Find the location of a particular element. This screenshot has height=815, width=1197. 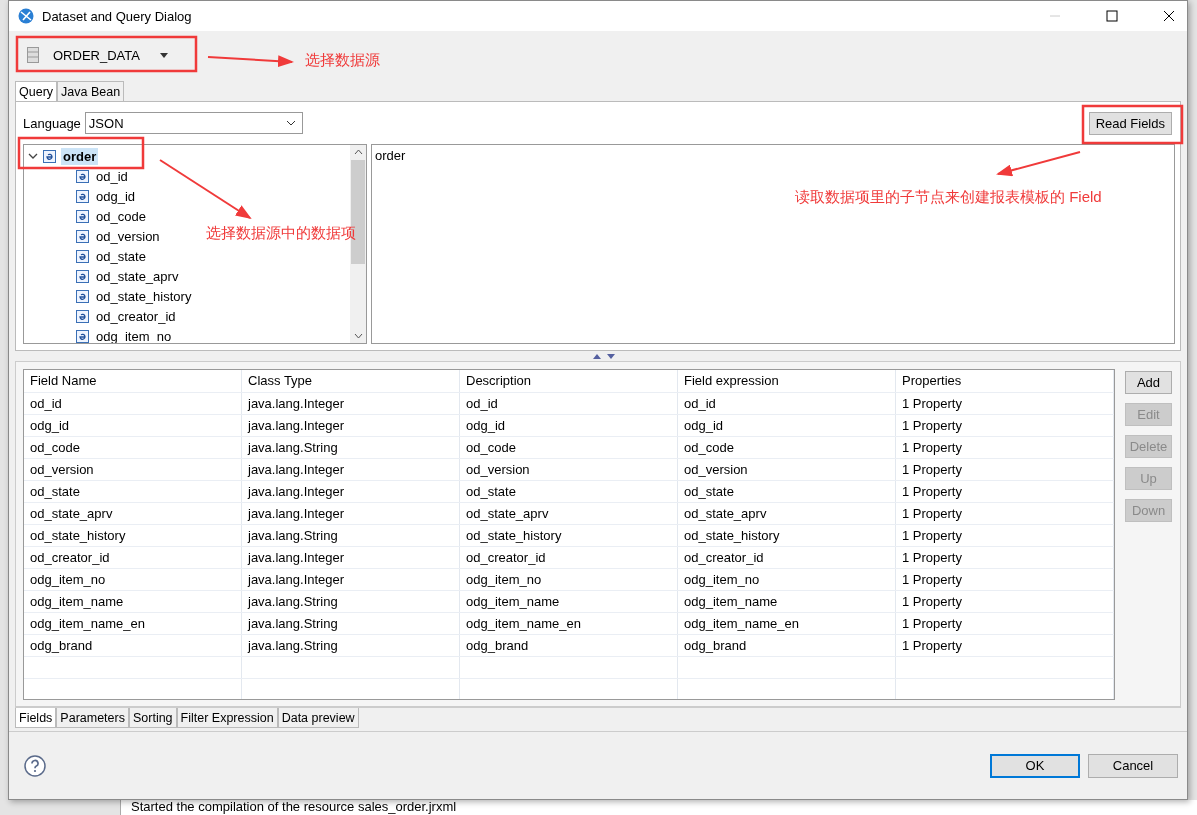

tree-item: od_code is located at coordinates (121, 216).